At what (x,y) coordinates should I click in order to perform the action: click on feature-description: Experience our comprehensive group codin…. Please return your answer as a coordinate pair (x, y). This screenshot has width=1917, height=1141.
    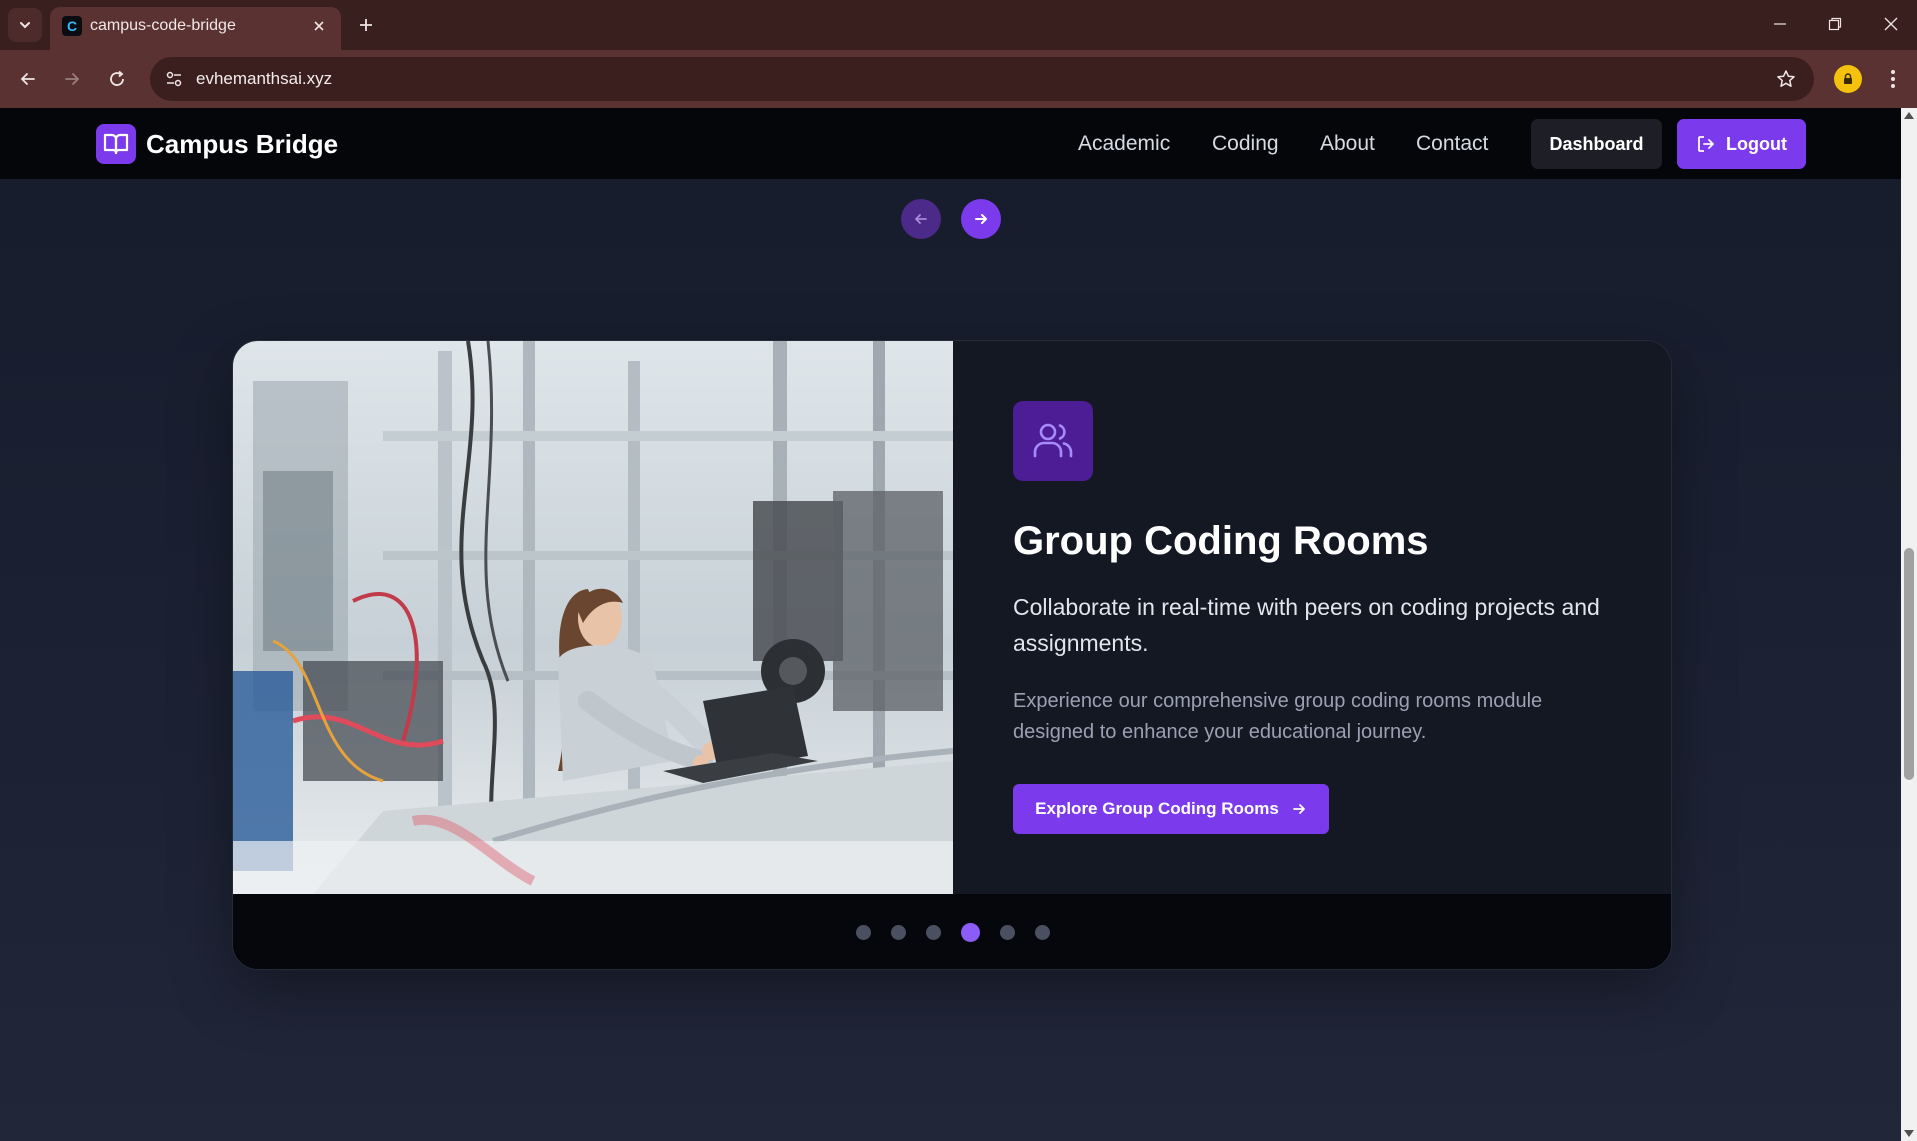
    Looking at the image, I should click on (1278, 716).